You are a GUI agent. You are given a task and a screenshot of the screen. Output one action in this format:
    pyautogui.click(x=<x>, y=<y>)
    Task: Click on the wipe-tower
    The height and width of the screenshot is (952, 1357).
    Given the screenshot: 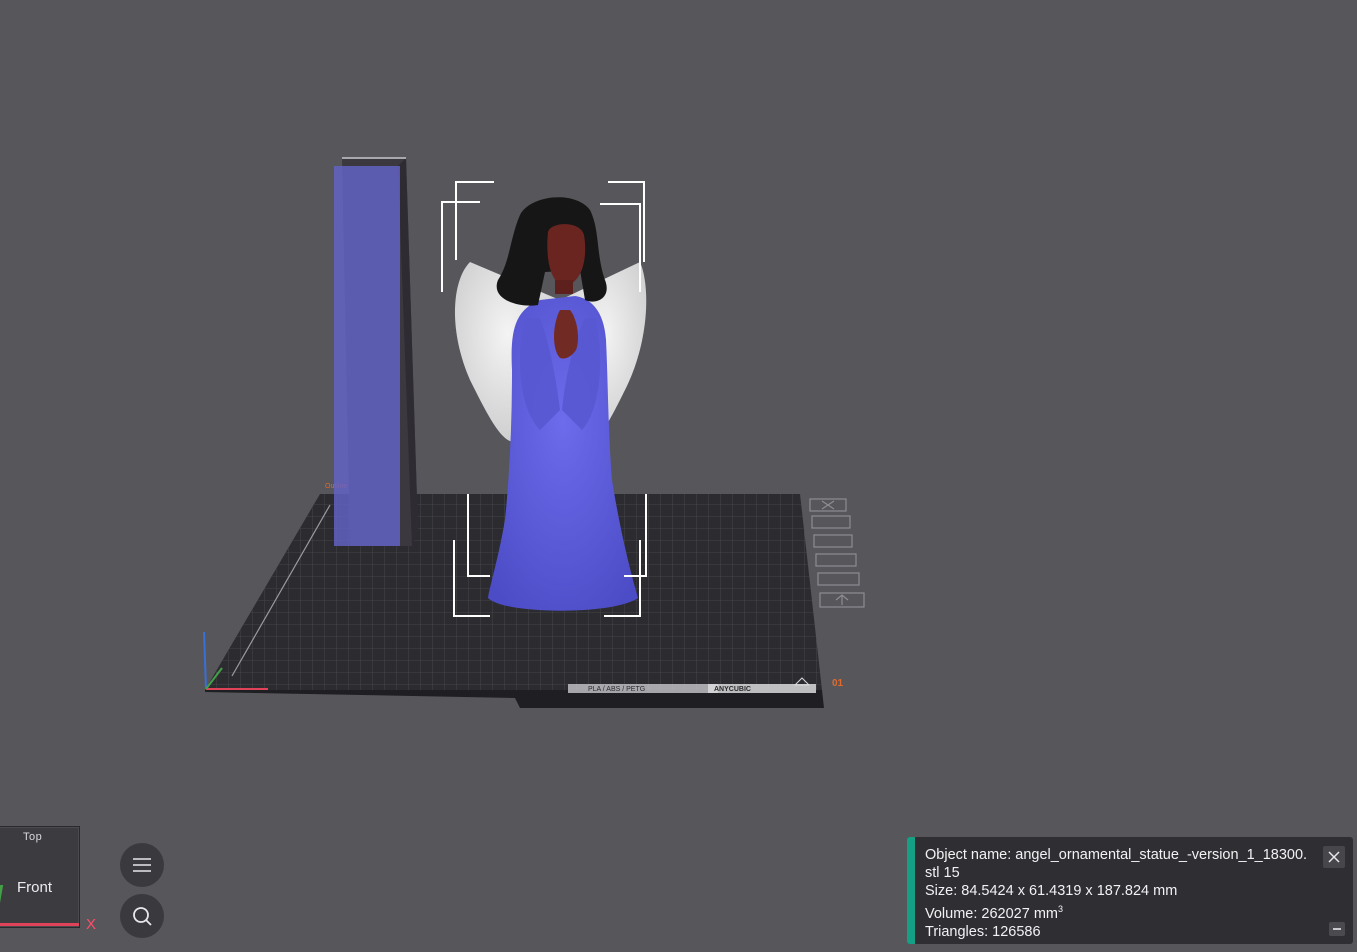 What is the action you would take?
    pyautogui.click(x=376, y=351)
    